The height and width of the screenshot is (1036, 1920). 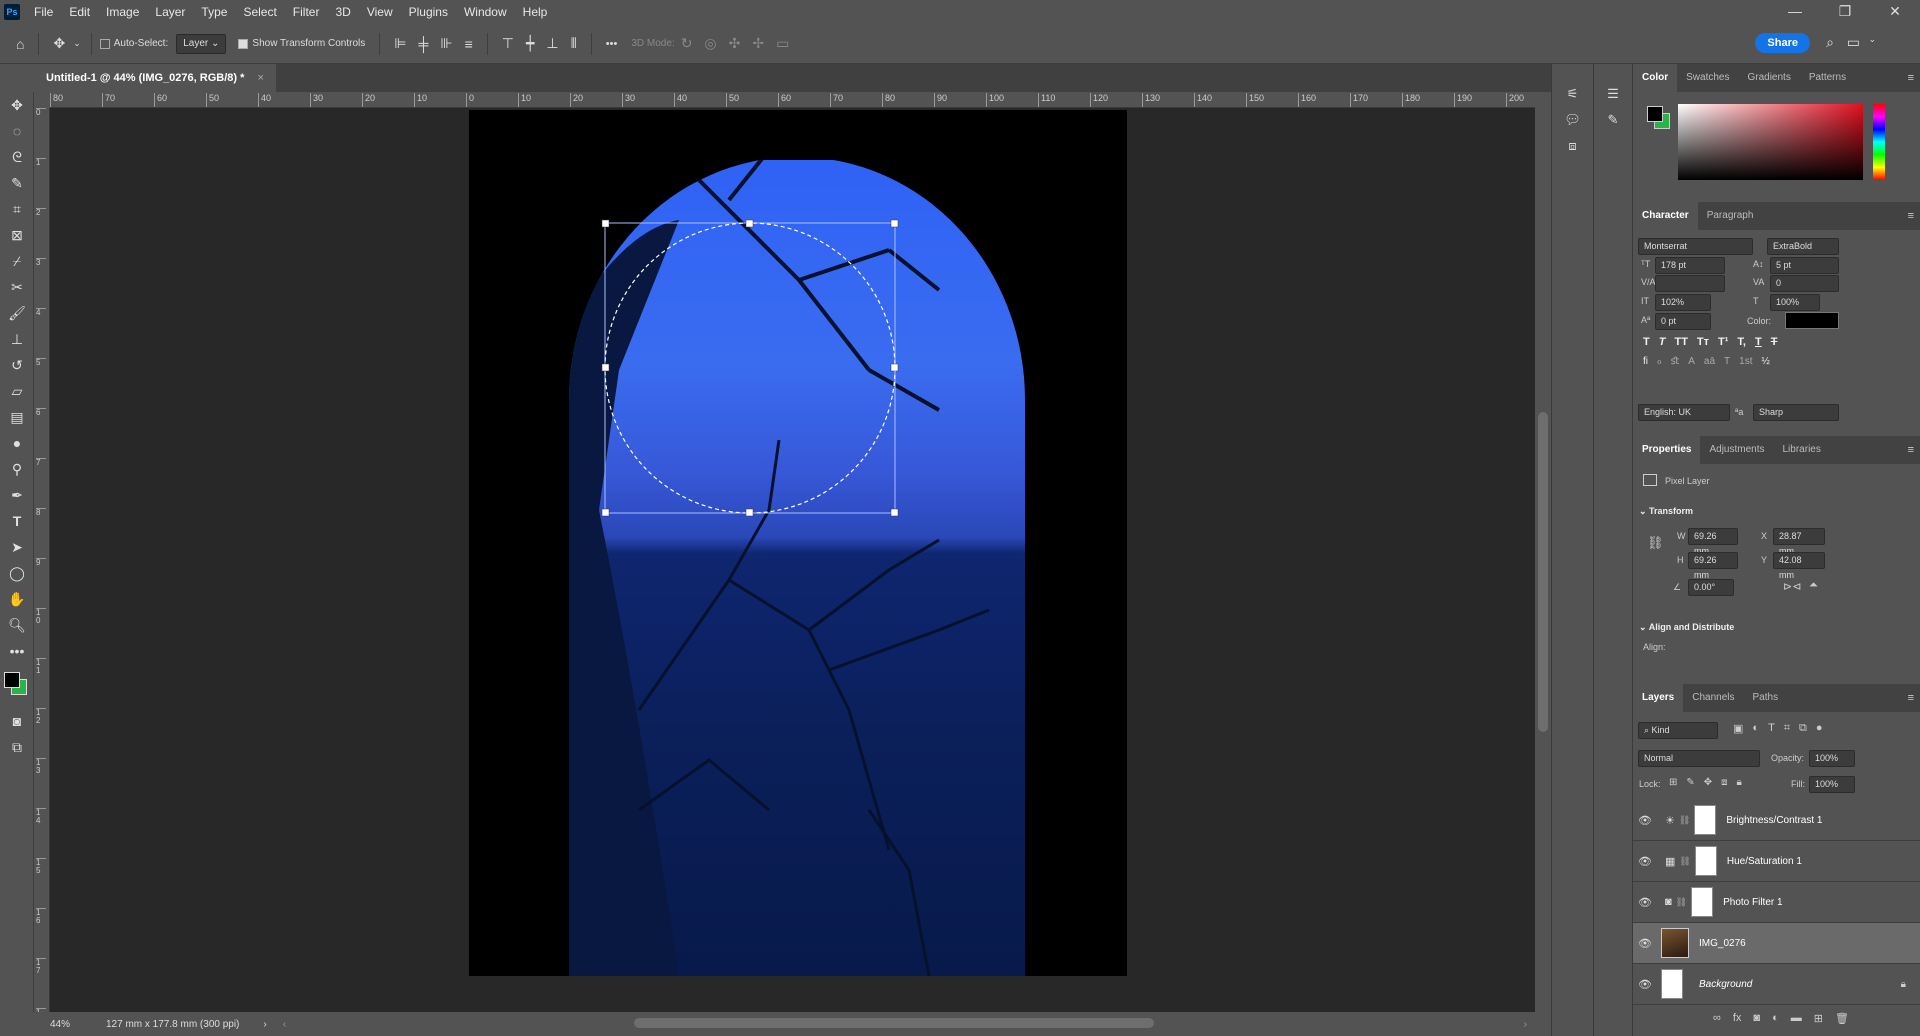 What do you see at coordinates (1543, 572) in the screenshot?
I see `vertical-scroll-thumb` at bounding box center [1543, 572].